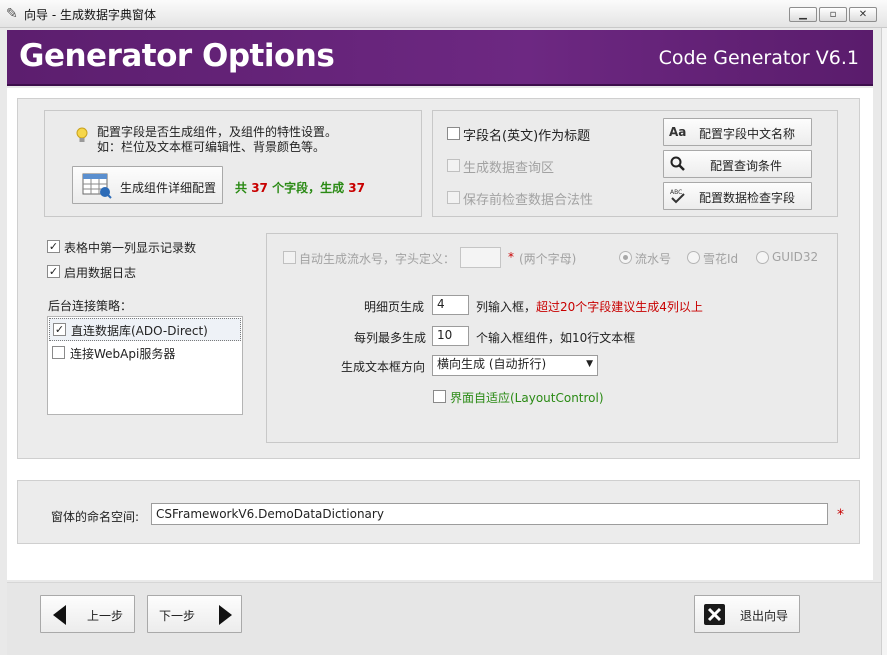 This screenshot has width=887, height=655. I want to click on chevron-down-icon: ▼, so click(589, 364).